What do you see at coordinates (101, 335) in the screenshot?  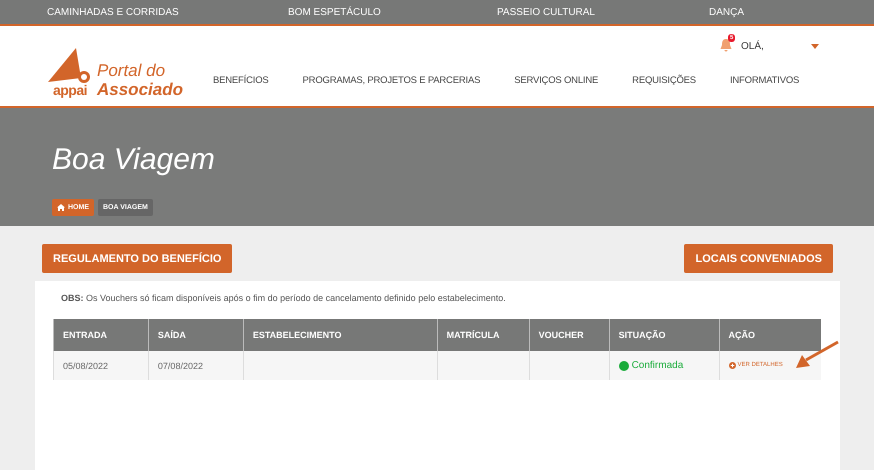 I see `column-header: ENTRADA` at bounding box center [101, 335].